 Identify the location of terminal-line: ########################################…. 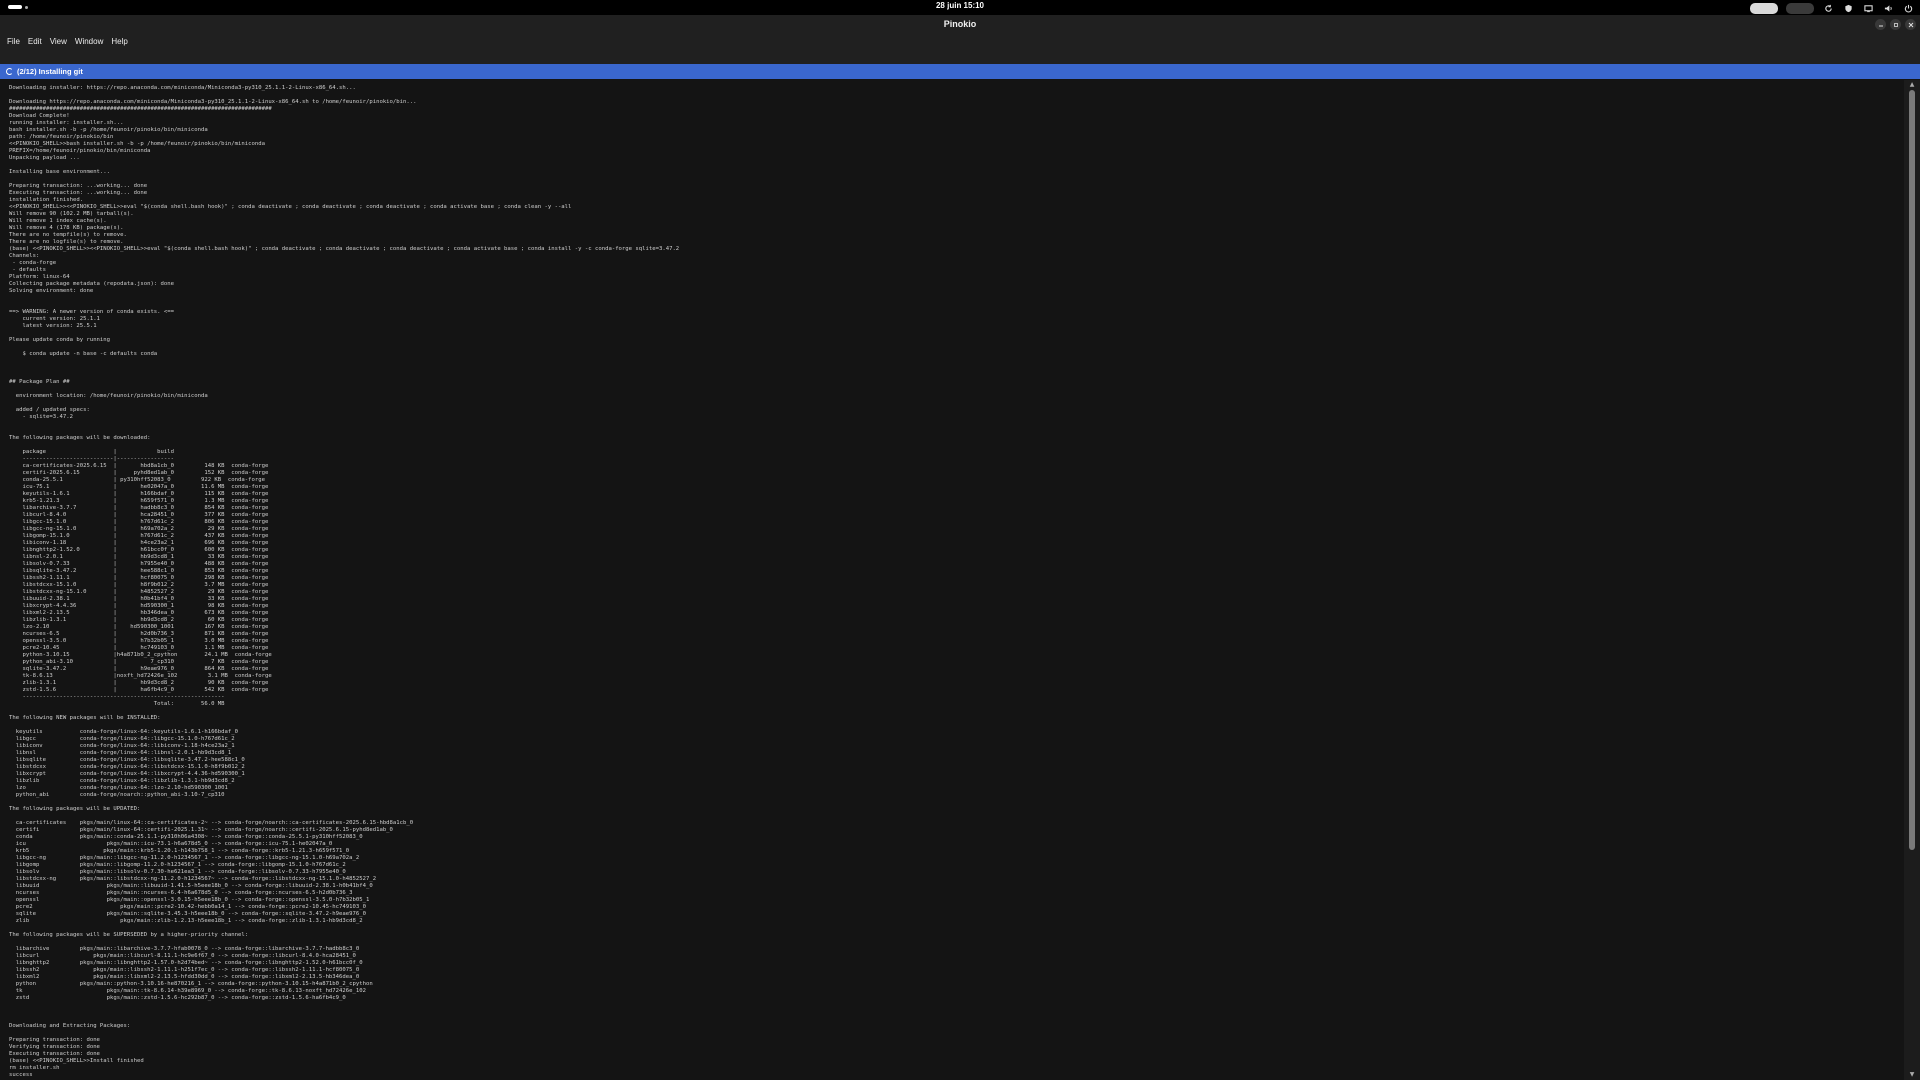
(140, 109).